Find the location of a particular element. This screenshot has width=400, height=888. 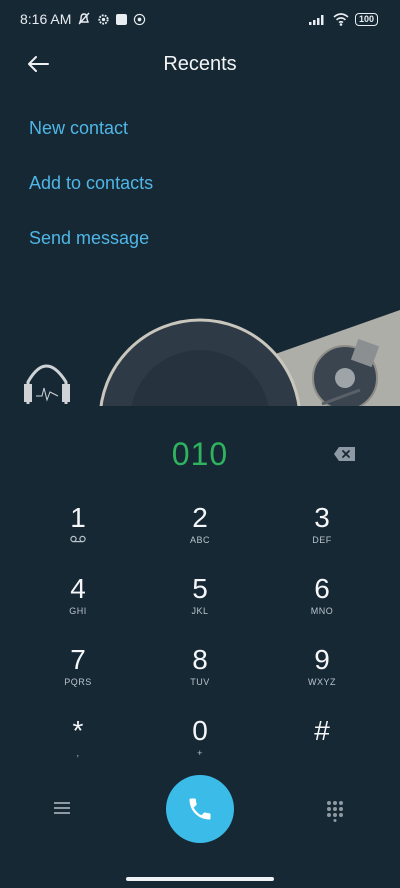

signal-icon is located at coordinates (316, 20).